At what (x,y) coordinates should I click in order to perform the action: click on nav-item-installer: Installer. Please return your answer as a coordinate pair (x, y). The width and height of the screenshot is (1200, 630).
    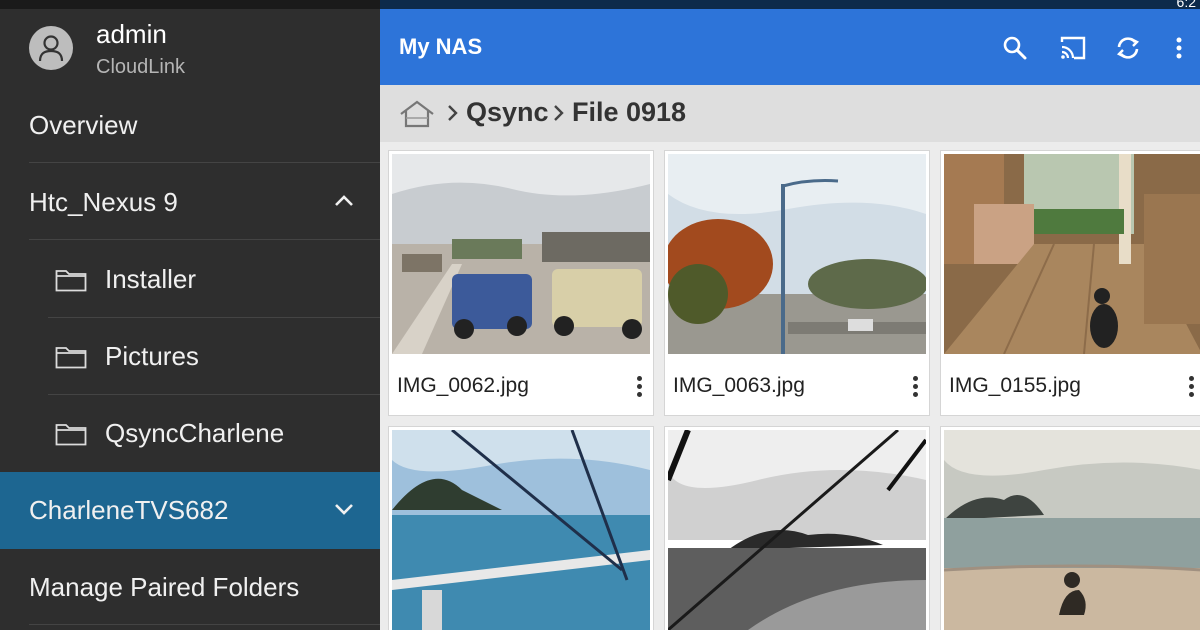
    Looking at the image, I should click on (190, 279).